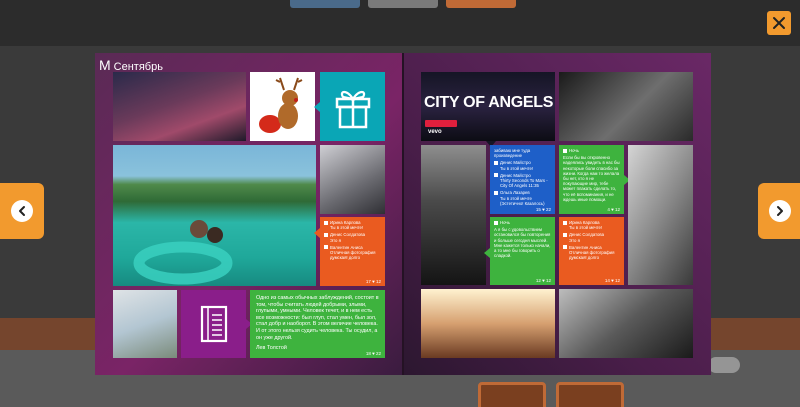  What do you see at coordinates (441, 127) in the screenshot?
I see `vevo-badge: vevo` at bounding box center [441, 127].